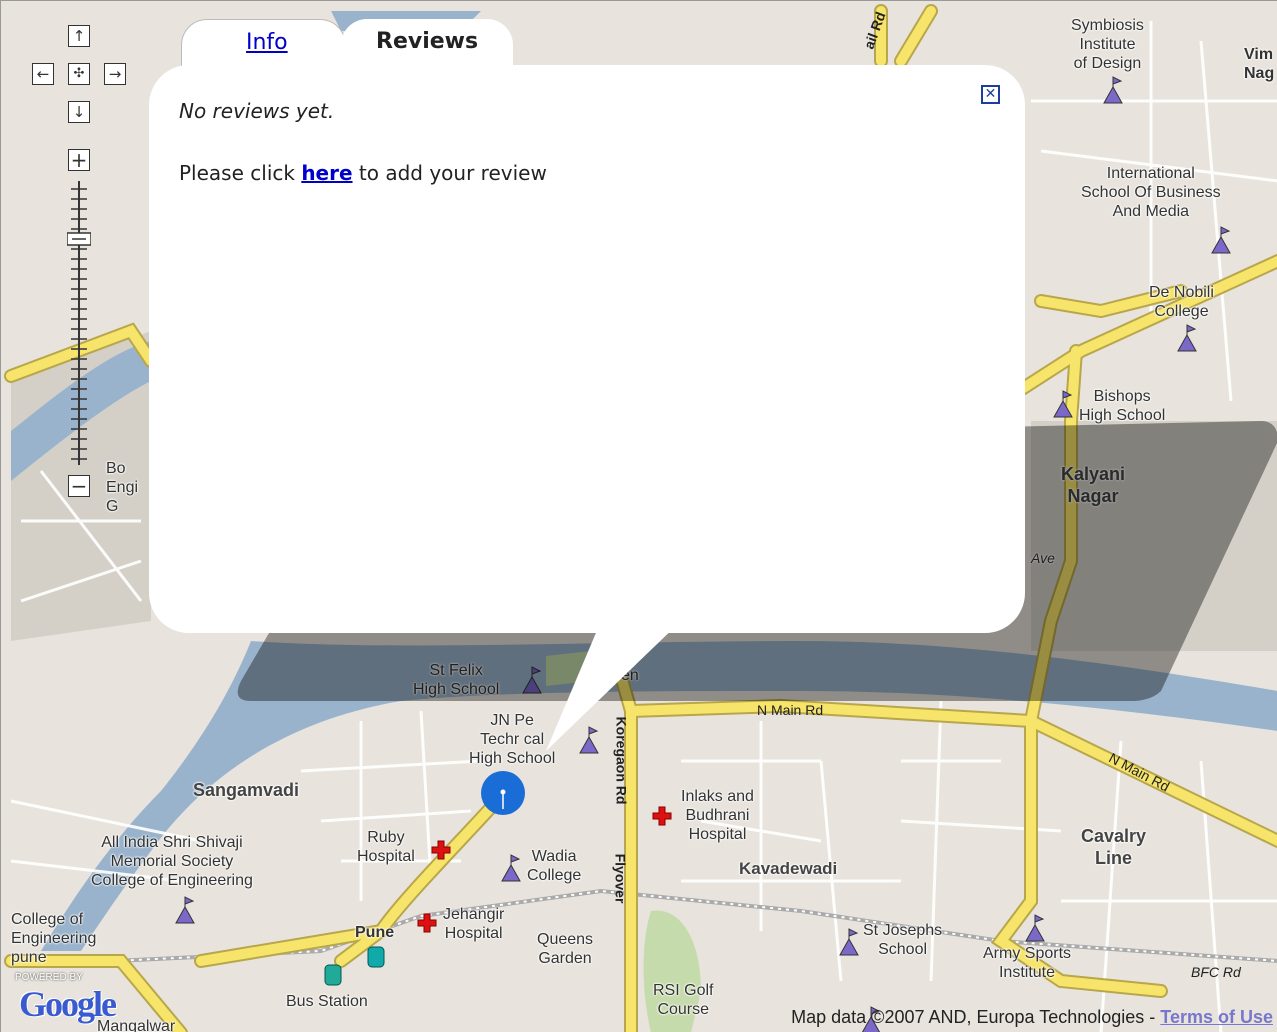  Describe the element at coordinates (326, 173) in the screenshot. I see `add-review-link: here` at that location.